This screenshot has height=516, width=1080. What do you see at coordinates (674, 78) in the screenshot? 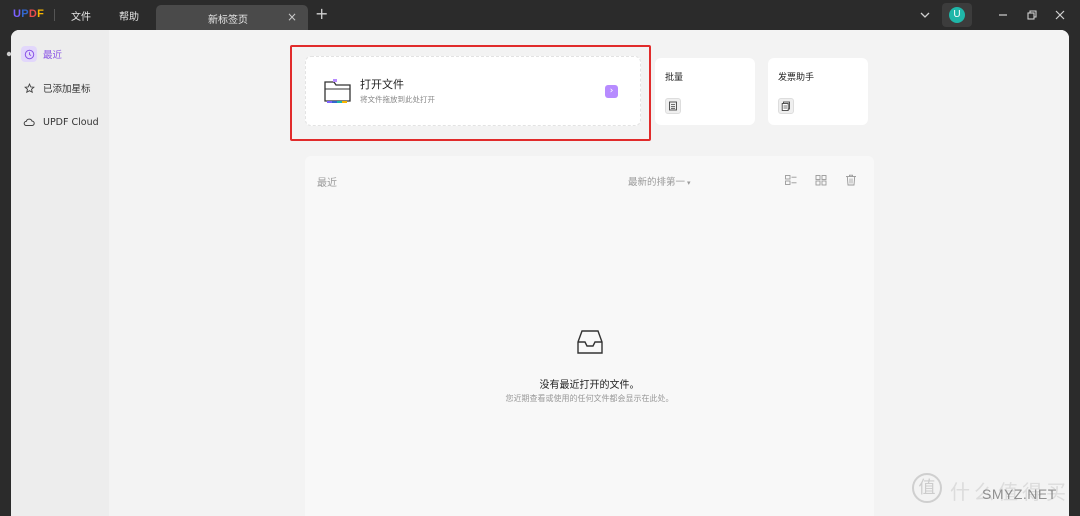
I see `batch-title: 批量` at bounding box center [674, 78].